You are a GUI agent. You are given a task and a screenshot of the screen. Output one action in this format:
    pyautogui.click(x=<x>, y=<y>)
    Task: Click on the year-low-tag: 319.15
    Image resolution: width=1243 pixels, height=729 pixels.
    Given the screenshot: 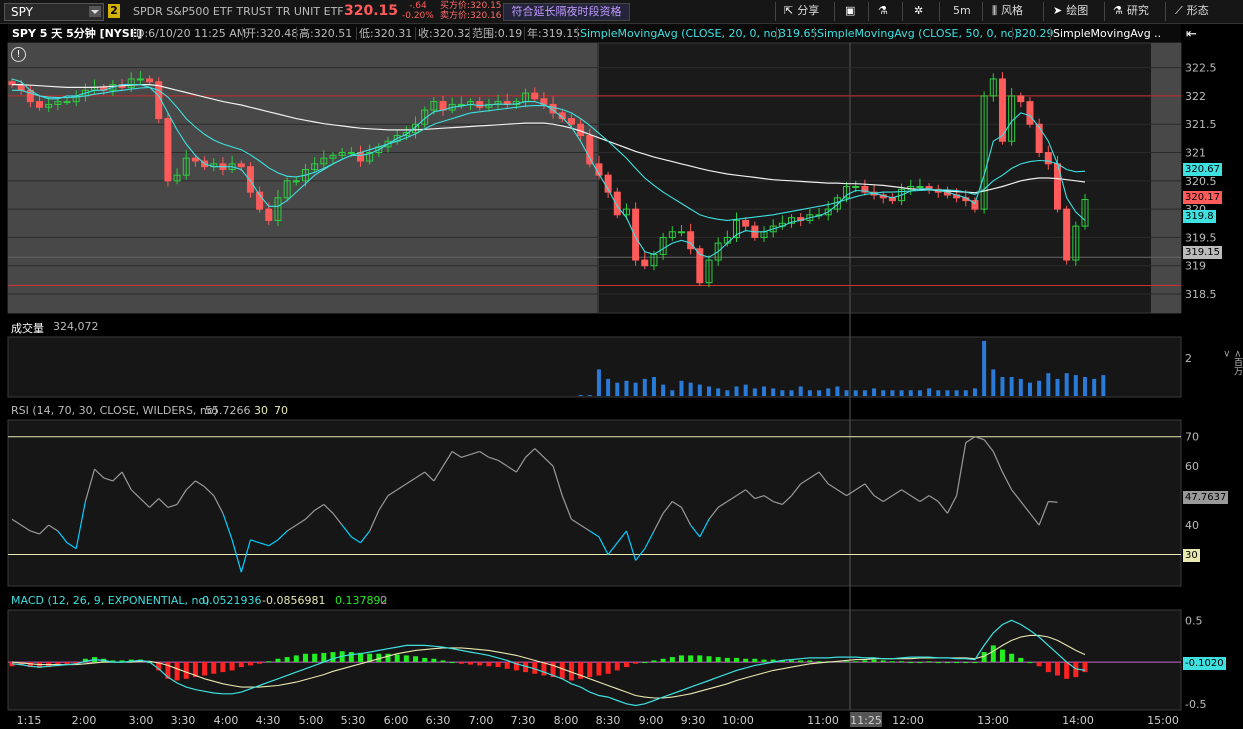 What is the action you would take?
    pyautogui.click(x=1202, y=252)
    